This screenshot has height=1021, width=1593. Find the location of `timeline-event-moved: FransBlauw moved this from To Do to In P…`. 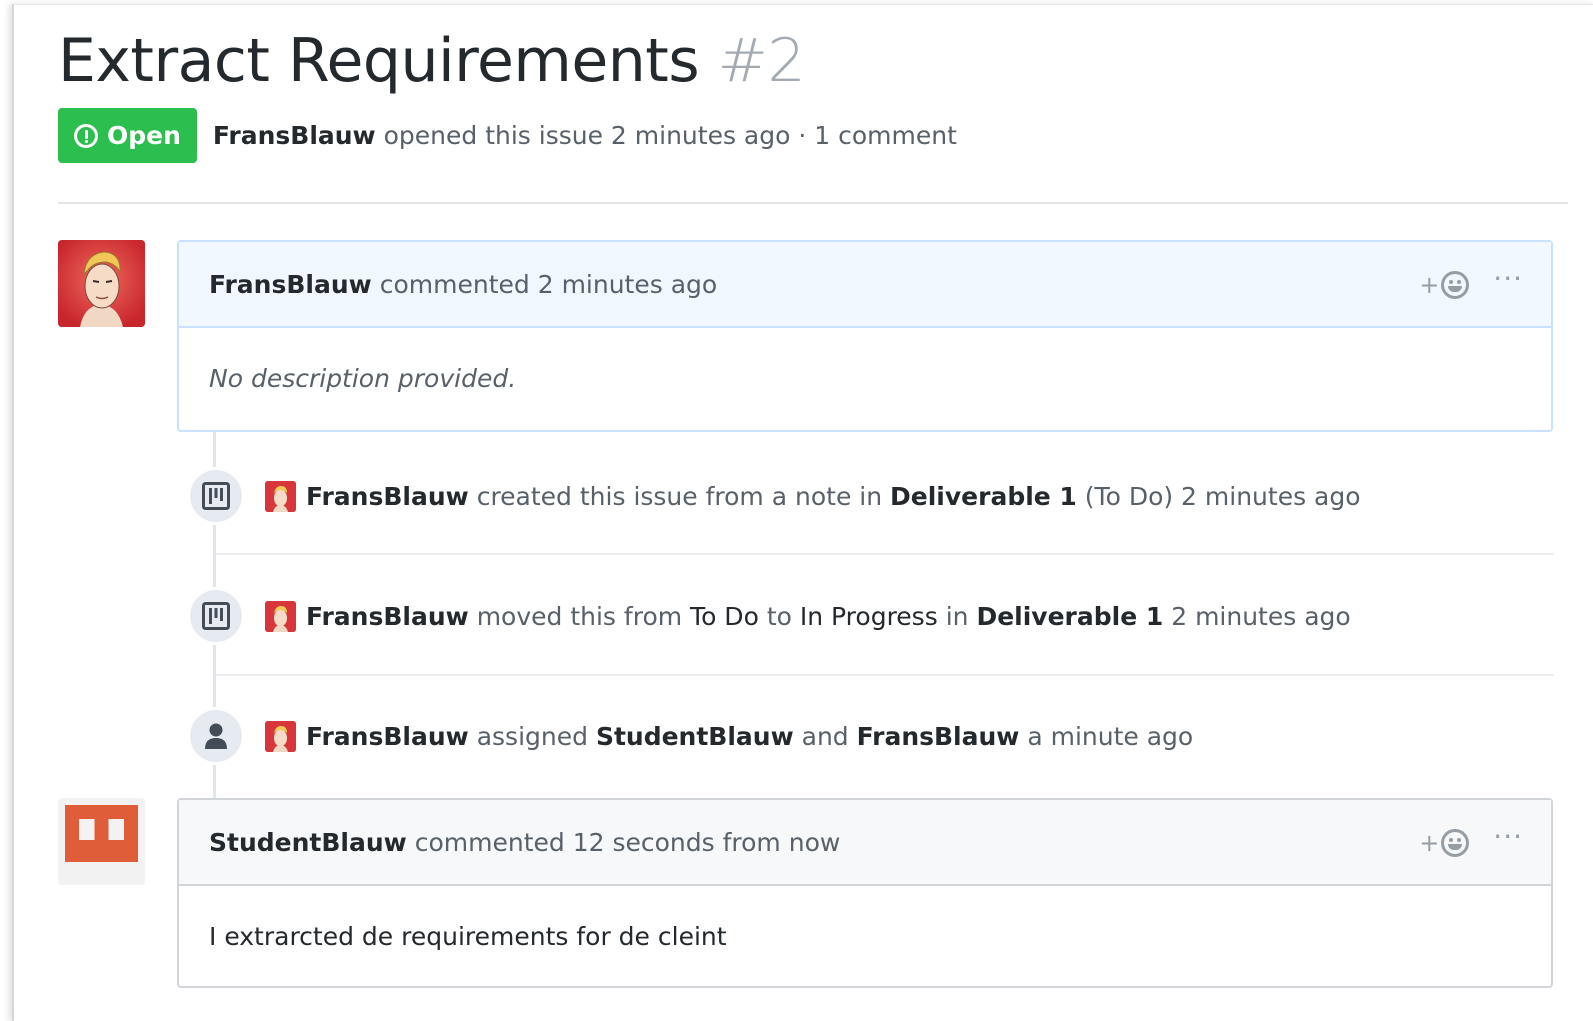

timeline-event-moved: FransBlauw moved this from To Do to In P… is located at coordinates (870, 616).